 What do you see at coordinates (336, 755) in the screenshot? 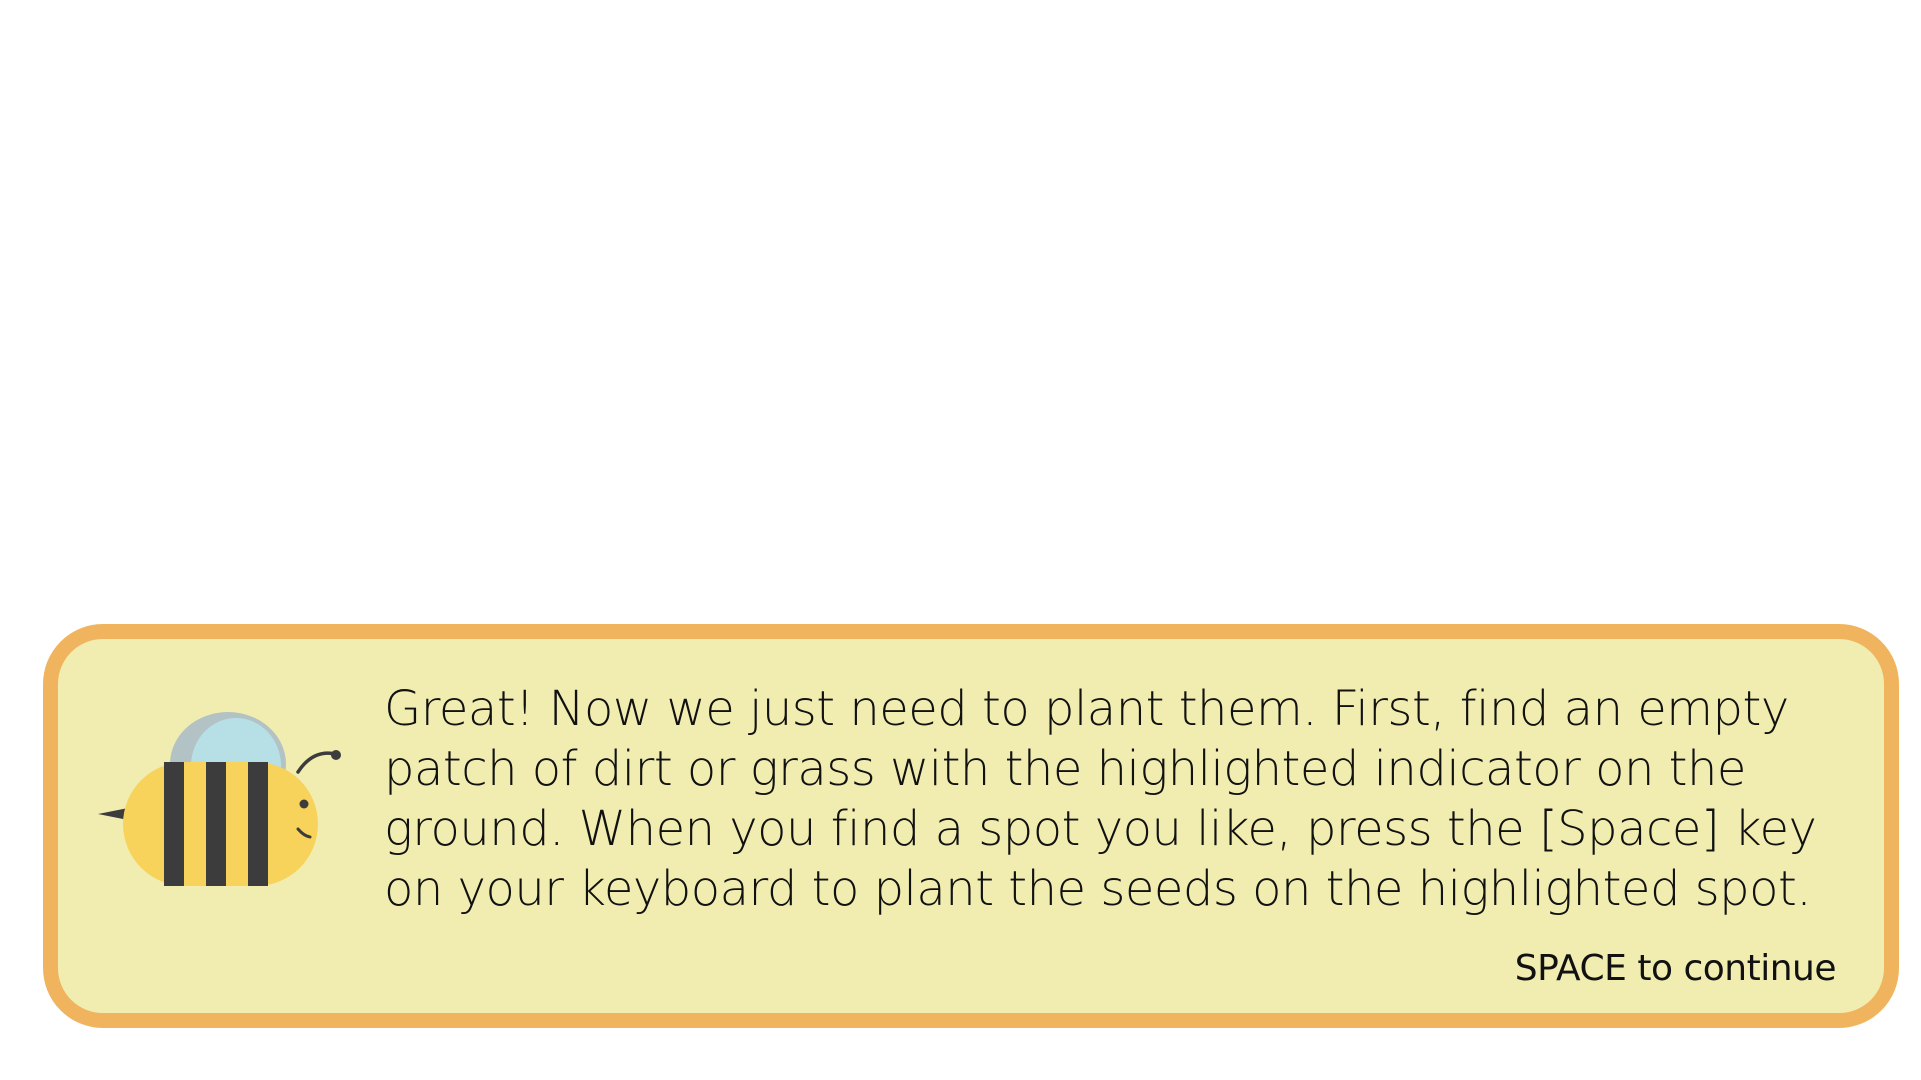
I see `bee-antenna-tip` at bounding box center [336, 755].